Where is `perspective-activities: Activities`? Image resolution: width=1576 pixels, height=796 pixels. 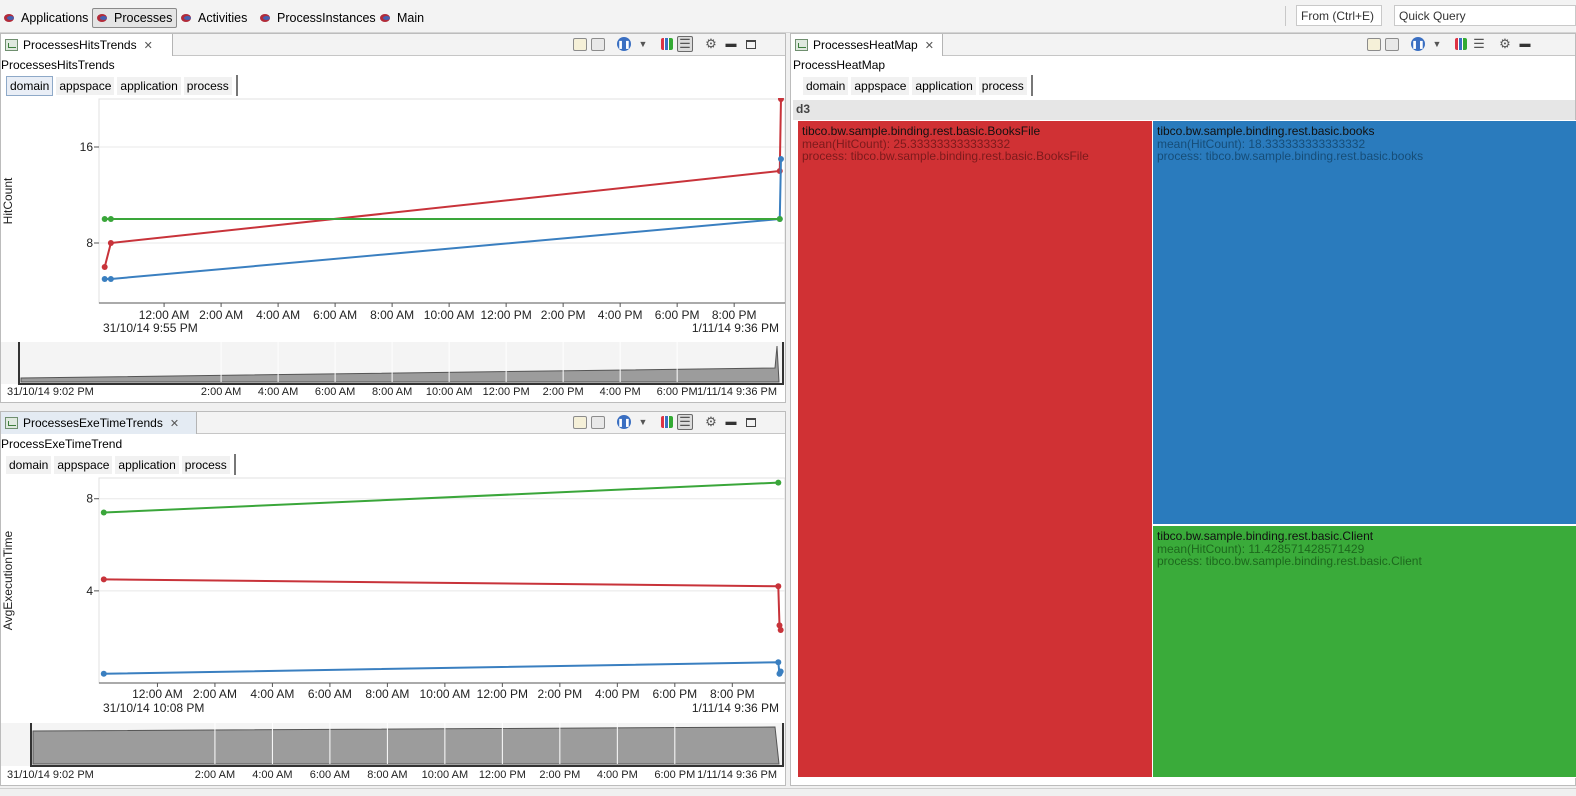
perspective-activities: Activities is located at coordinates (214, 18).